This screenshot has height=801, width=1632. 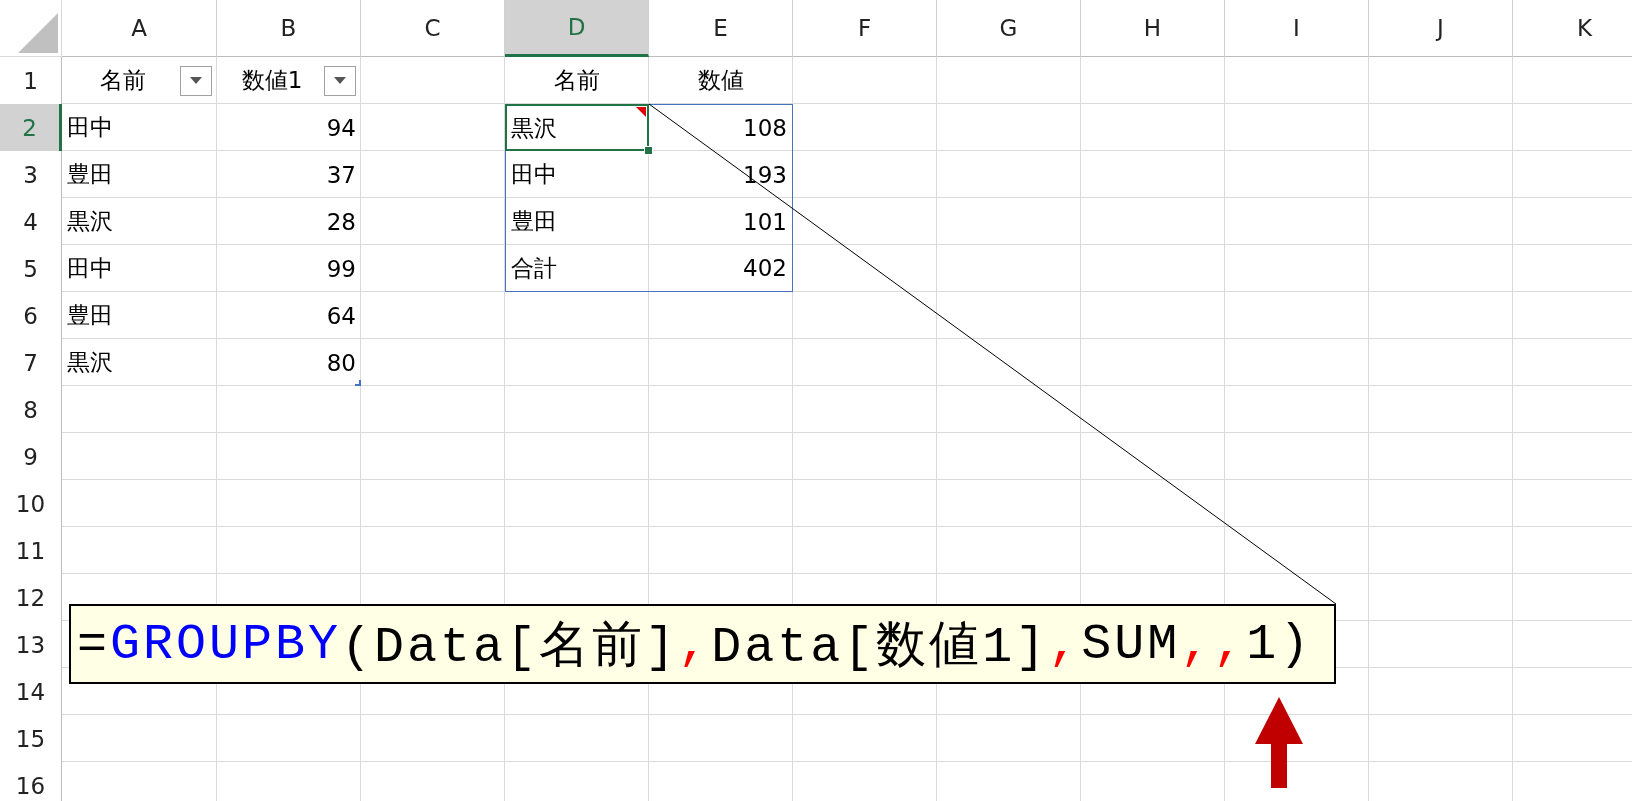 What do you see at coordinates (289, 362) in the screenshot?
I see `table-cell: 80` at bounding box center [289, 362].